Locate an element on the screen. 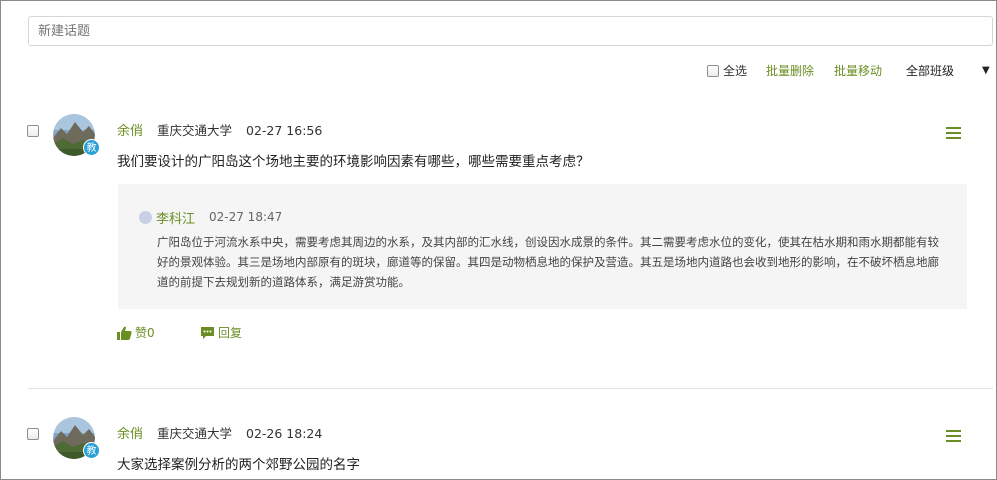  dropdown-caret-icon: ▼ is located at coordinates (986, 71).